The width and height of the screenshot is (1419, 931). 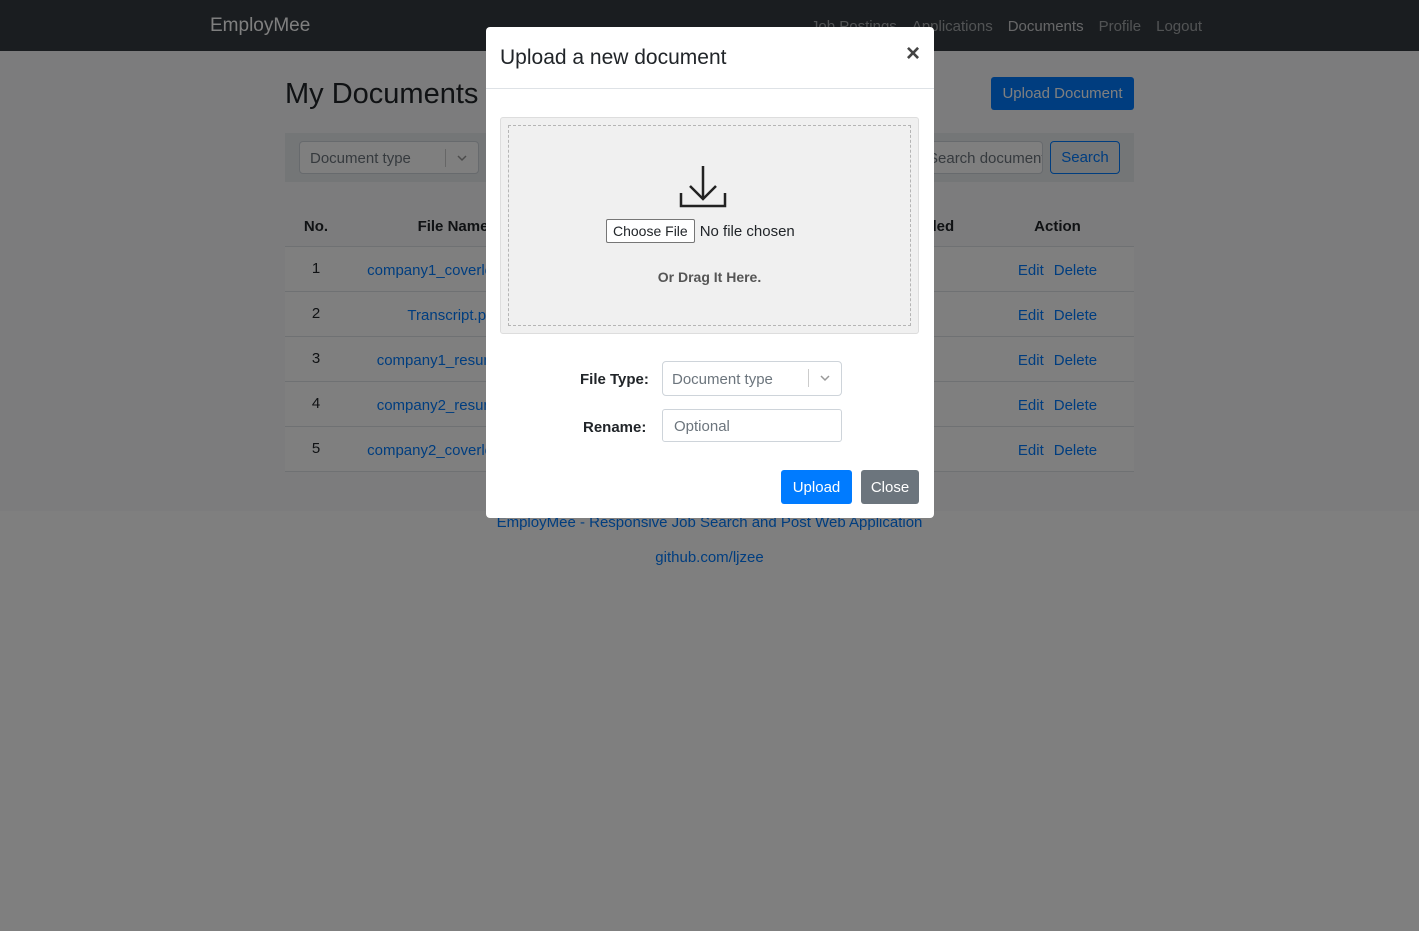 I want to click on close-icon: ×, so click(x=913, y=54).